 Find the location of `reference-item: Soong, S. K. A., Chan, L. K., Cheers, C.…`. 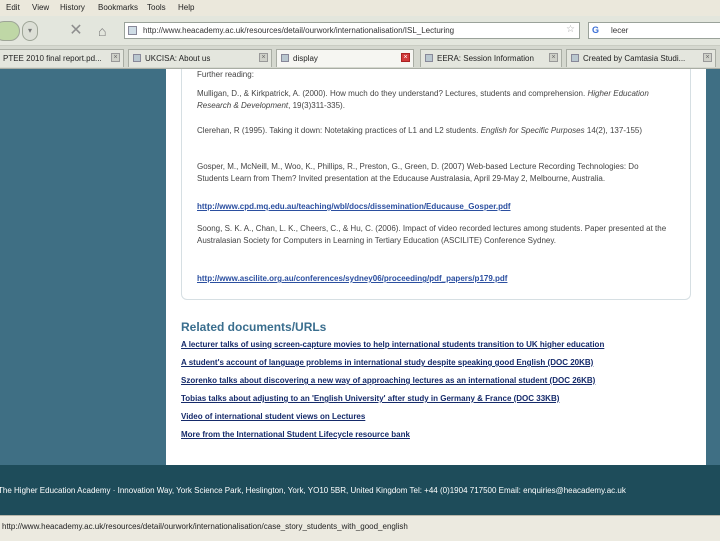

reference-item: Soong, S. K. A., Chan, L. K., Cheers, C.… is located at coordinates (432, 234).